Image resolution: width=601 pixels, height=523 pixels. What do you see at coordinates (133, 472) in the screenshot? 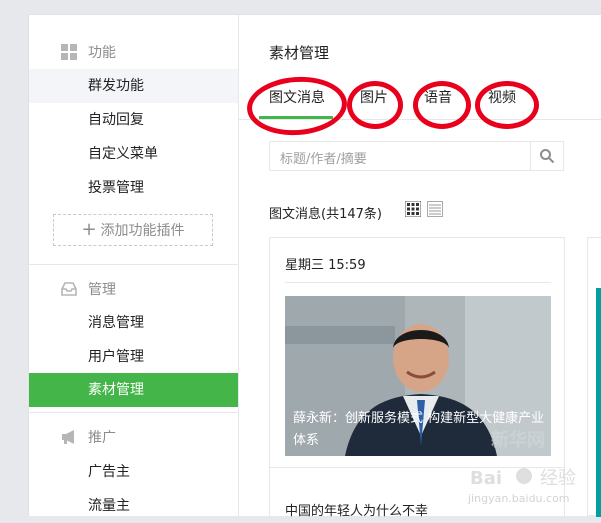
I see `sidebar-item-advertiser: 广告主` at bounding box center [133, 472].